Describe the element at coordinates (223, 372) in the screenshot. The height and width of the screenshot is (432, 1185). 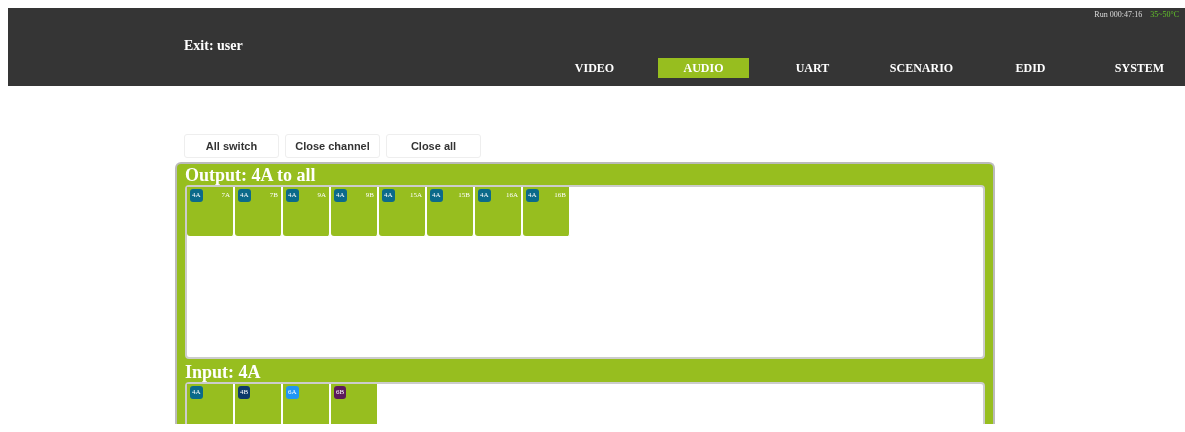
I see `input-title: Input: 4A` at that location.